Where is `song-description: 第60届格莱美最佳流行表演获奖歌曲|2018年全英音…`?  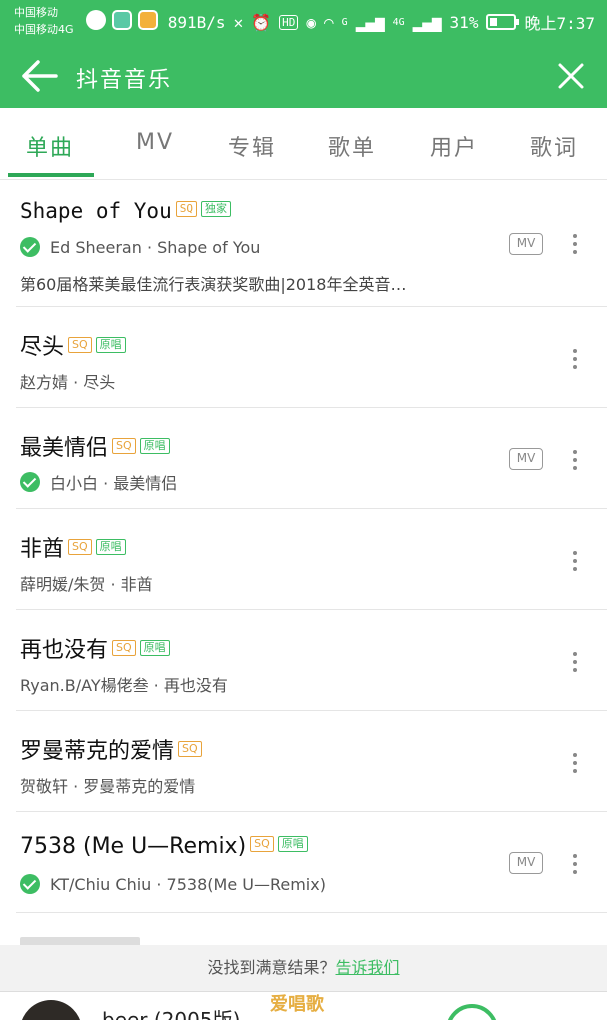 song-description: 第60届格莱美最佳流行表演获奖歌曲|2018年全英音… is located at coordinates (213, 284).